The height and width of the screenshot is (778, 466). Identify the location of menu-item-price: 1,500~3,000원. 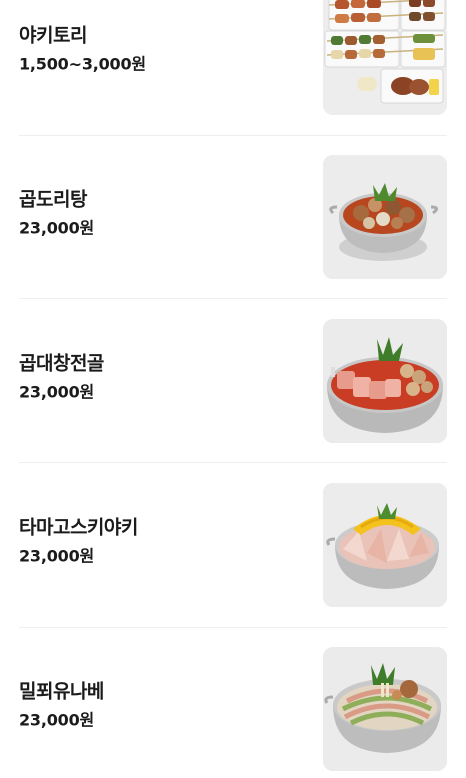
(82, 64).